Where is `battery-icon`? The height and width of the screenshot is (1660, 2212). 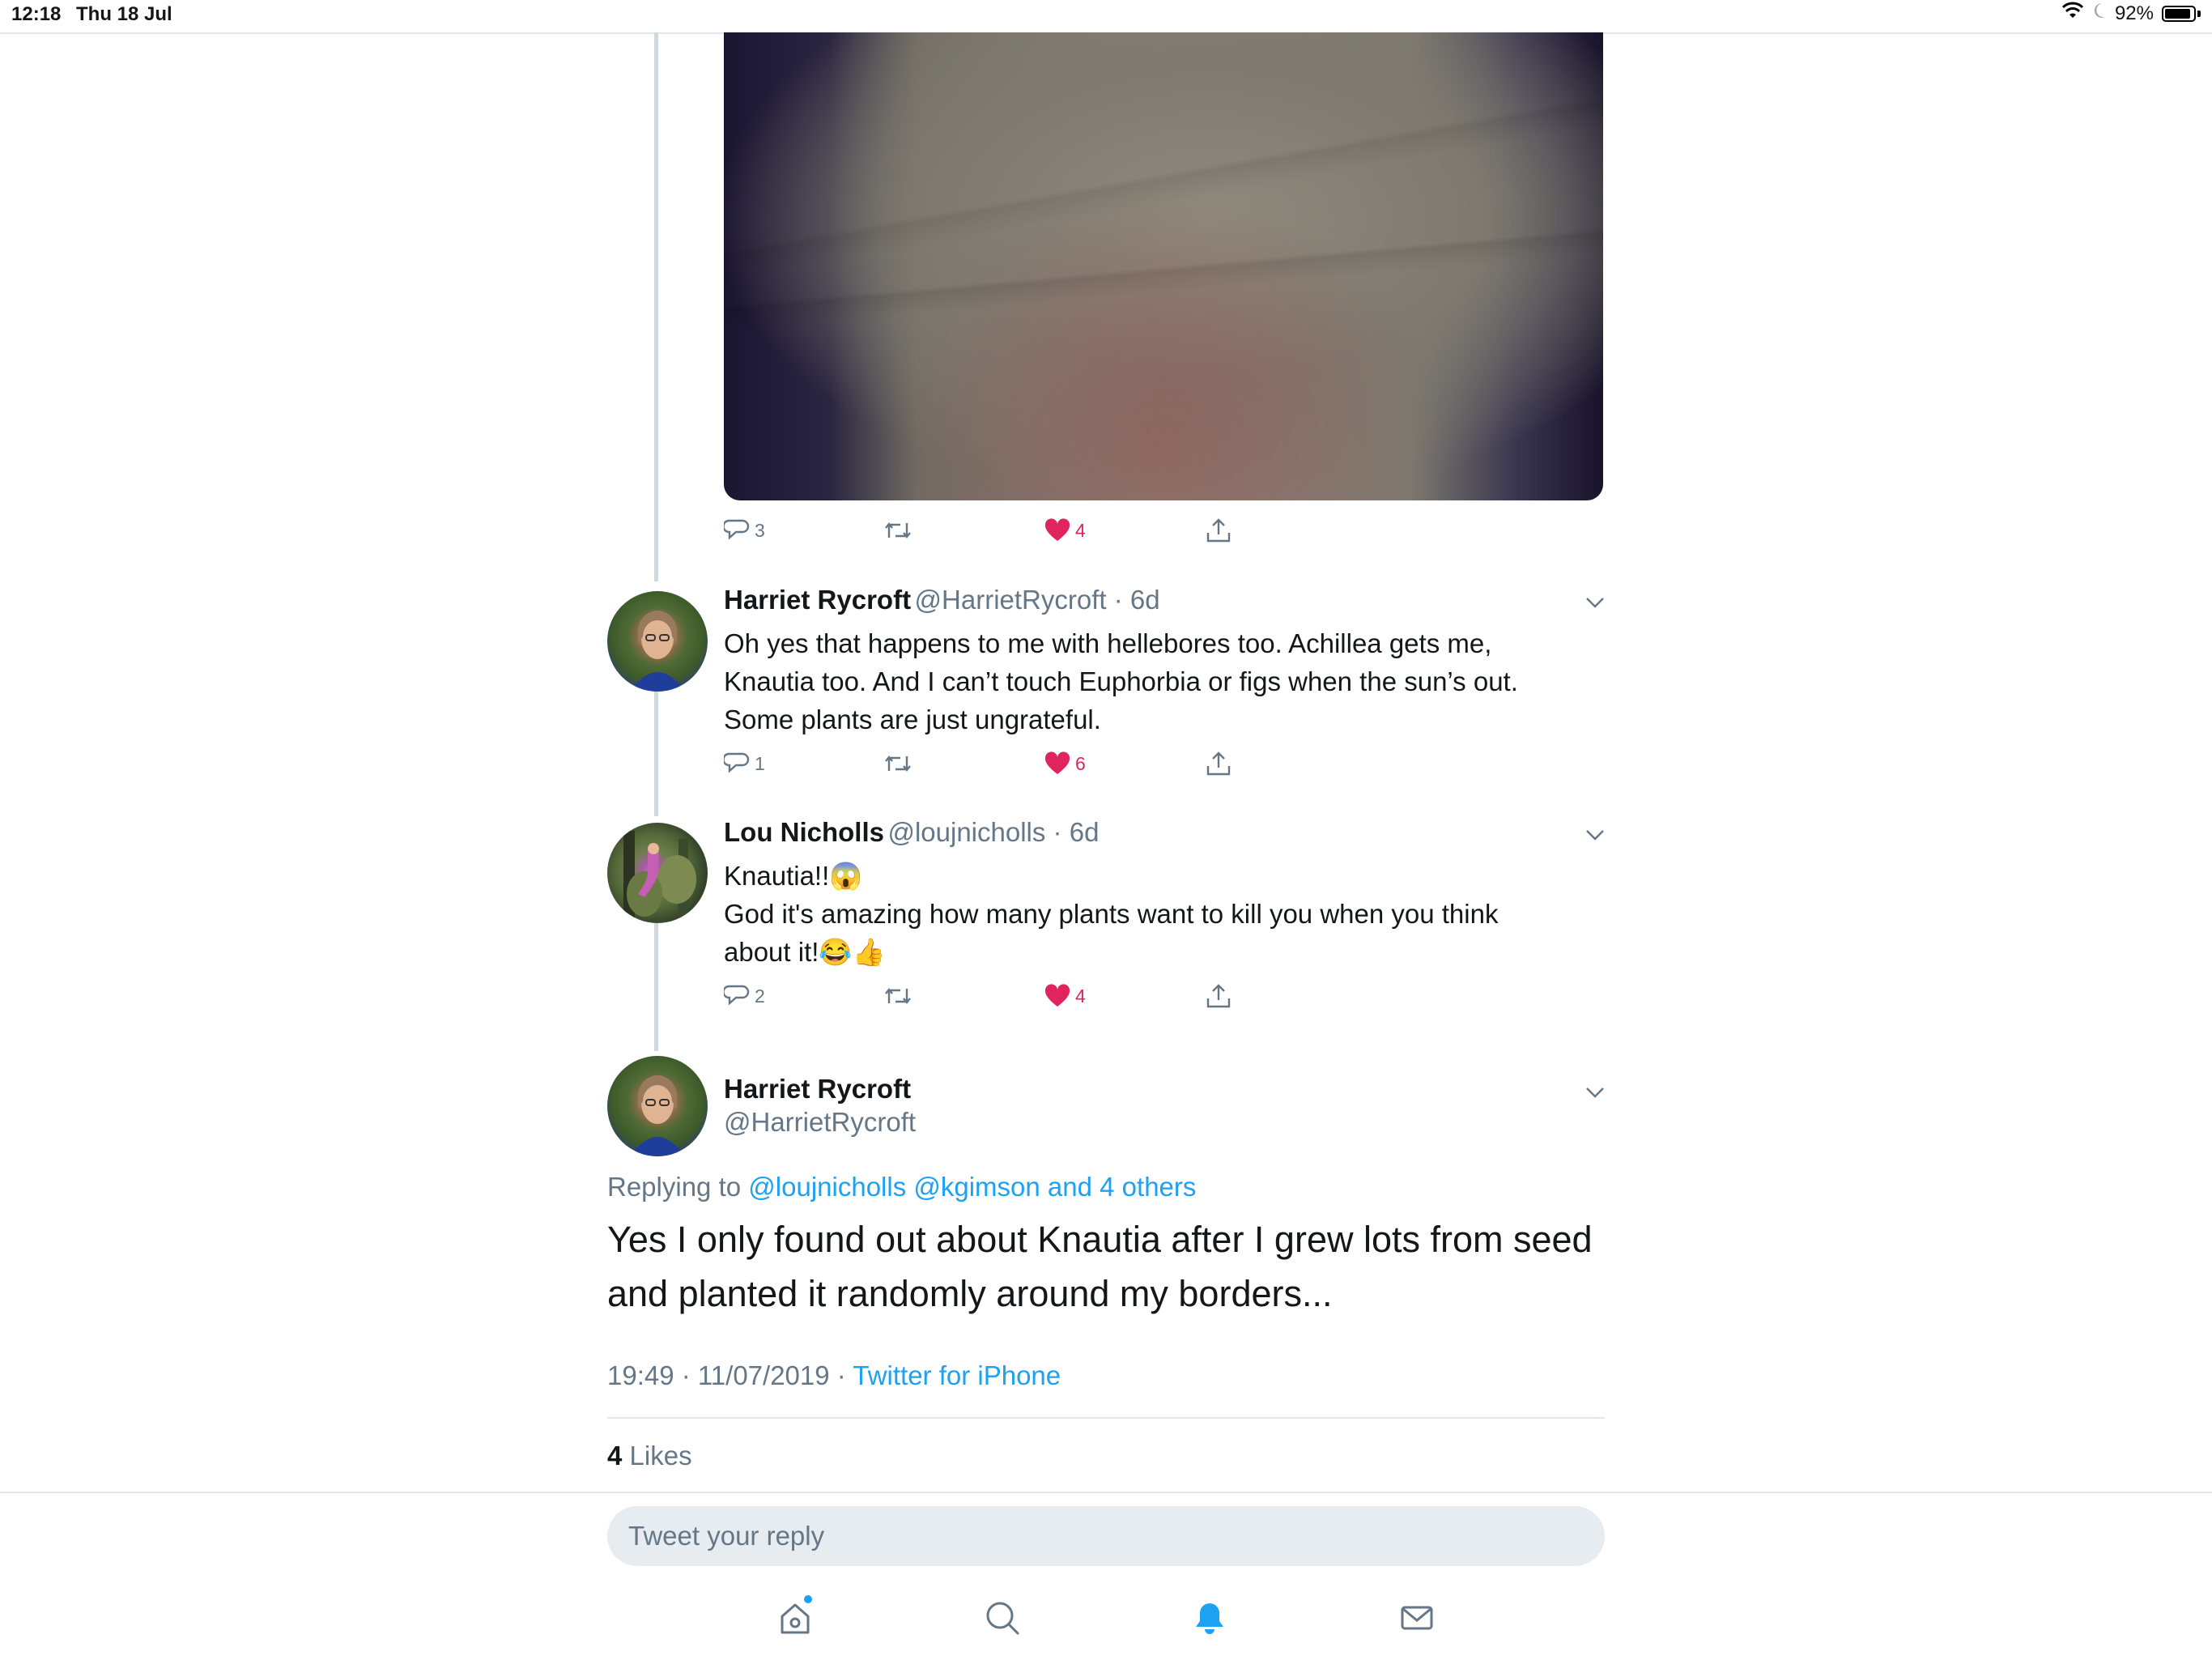 battery-icon is located at coordinates (2179, 13).